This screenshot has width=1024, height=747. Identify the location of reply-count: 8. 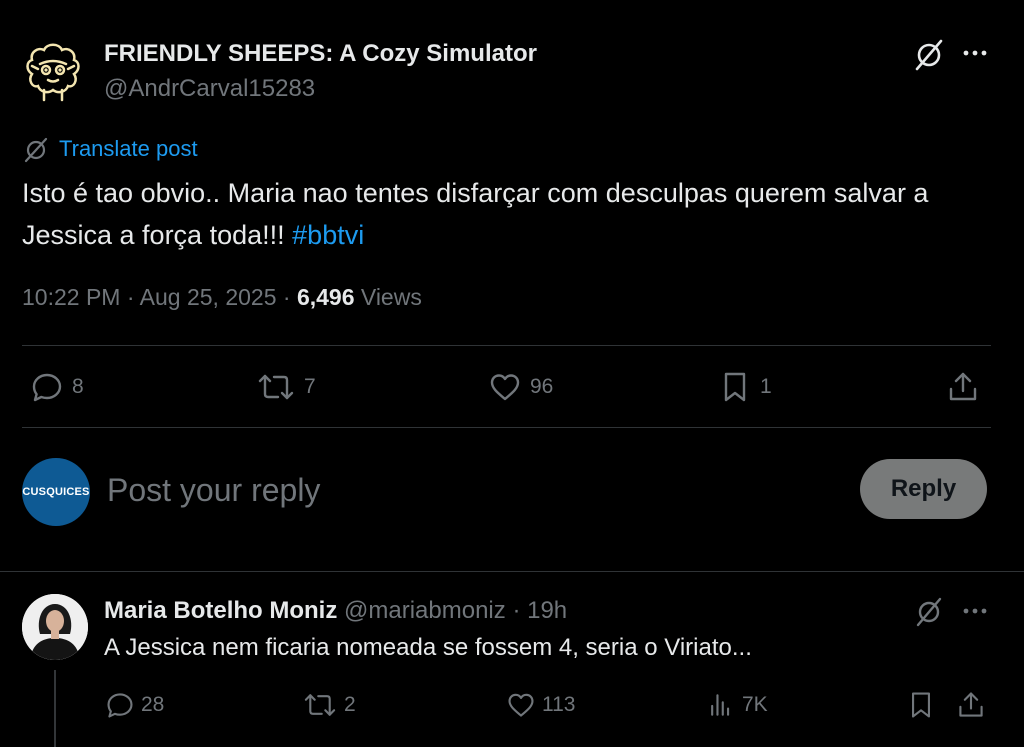
(78, 386).